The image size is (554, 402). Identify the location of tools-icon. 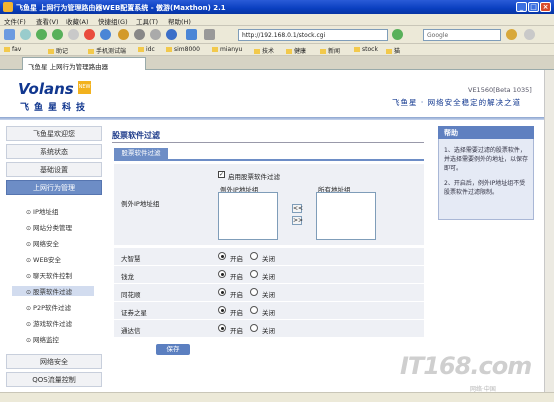
(155, 34).